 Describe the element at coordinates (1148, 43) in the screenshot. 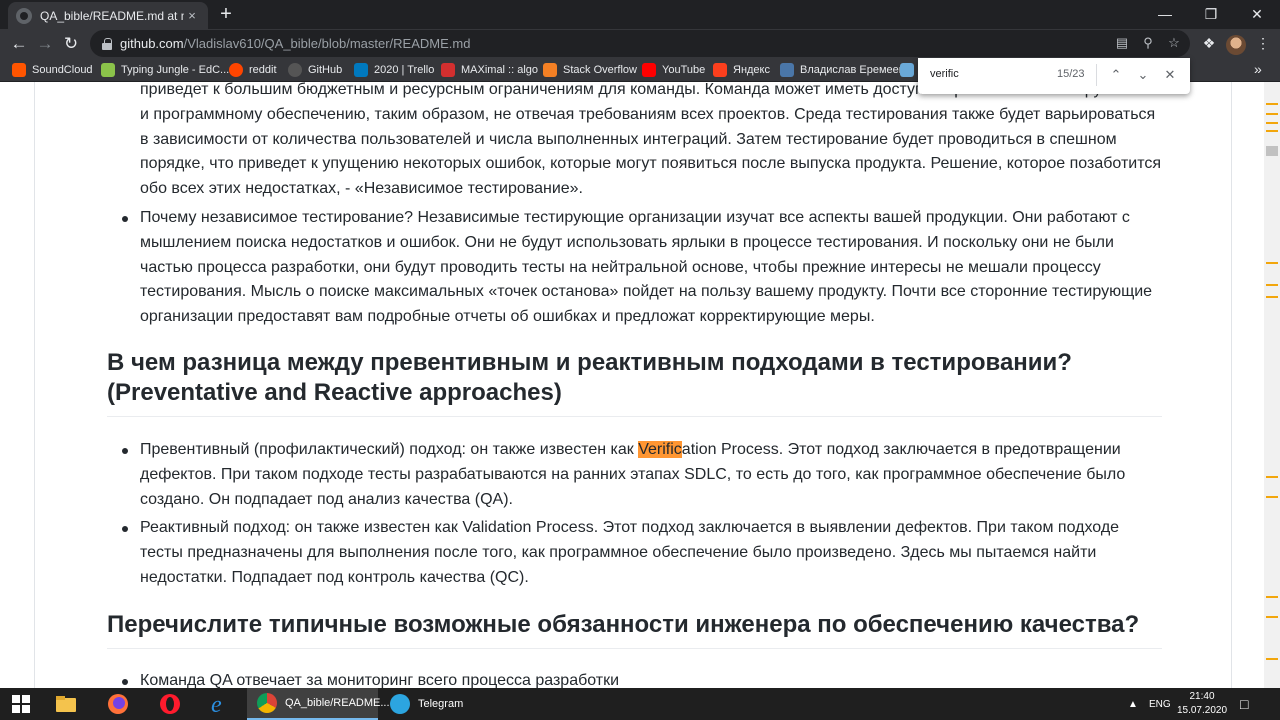

I see `zoom-icon: ⚲` at that location.